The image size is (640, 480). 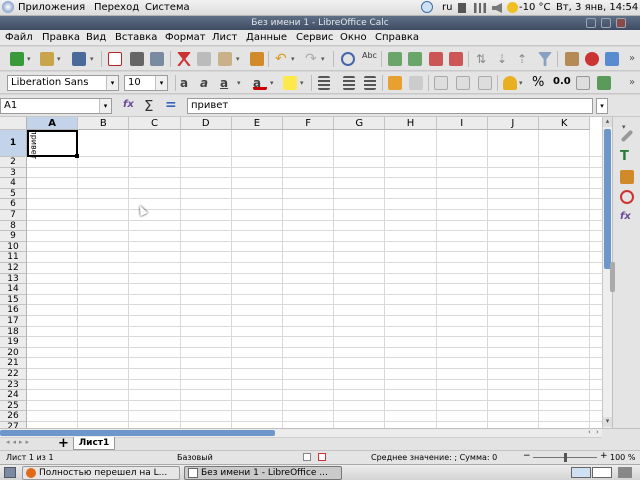 What do you see at coordinates (224, 37) in the screenshot?
I see `menu-sheet: Лист` at bounding box center [224, 37].